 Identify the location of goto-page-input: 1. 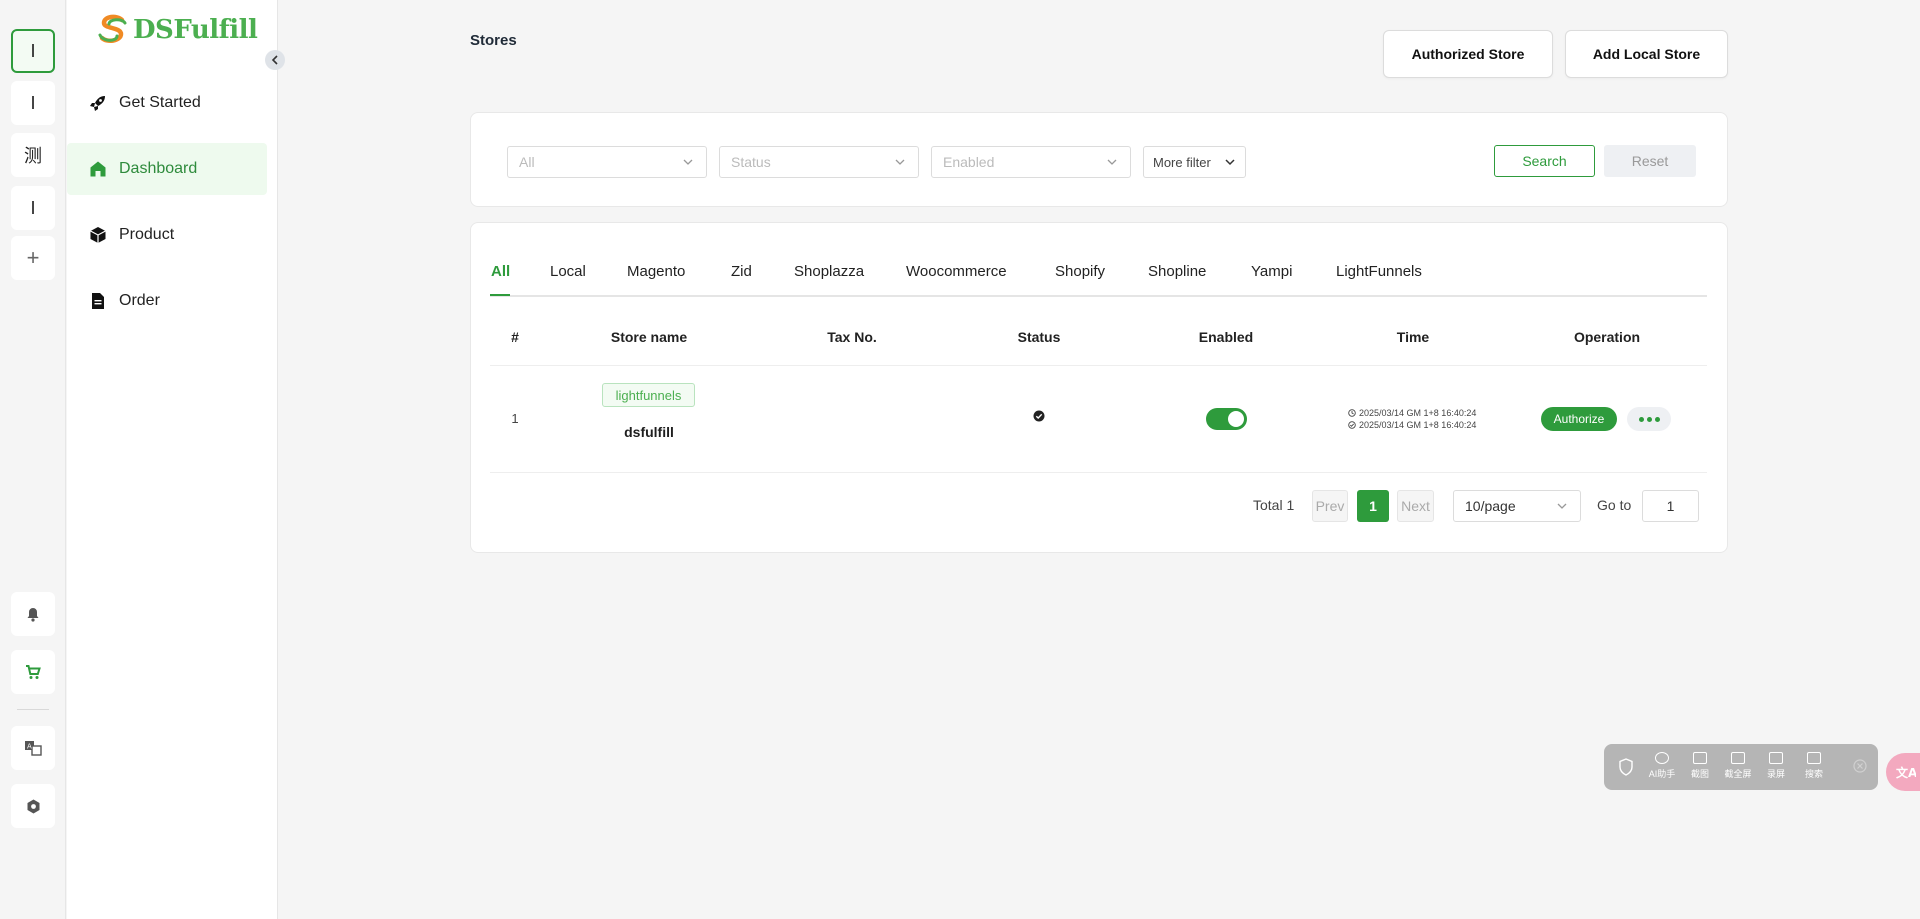
(1670, 506).